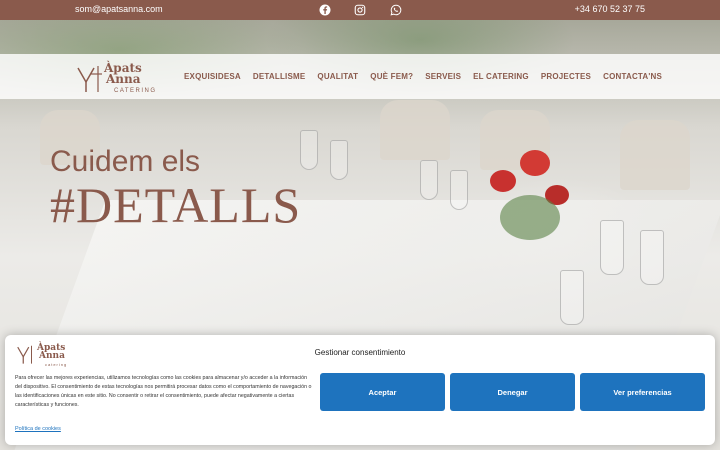 Image resolution: width=720 pixels, height=450 pixels. I want to click on nav-item-serveis: SERVEIS, so click(443, 76).